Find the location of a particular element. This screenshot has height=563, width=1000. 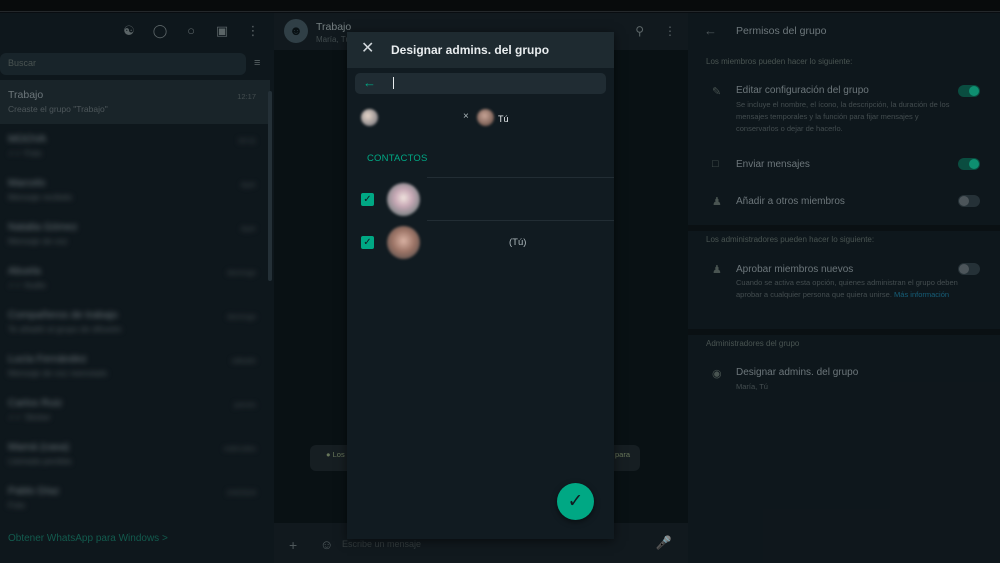

contact-row-you: ✓ (Tú) is located at coordinates (480, 243).